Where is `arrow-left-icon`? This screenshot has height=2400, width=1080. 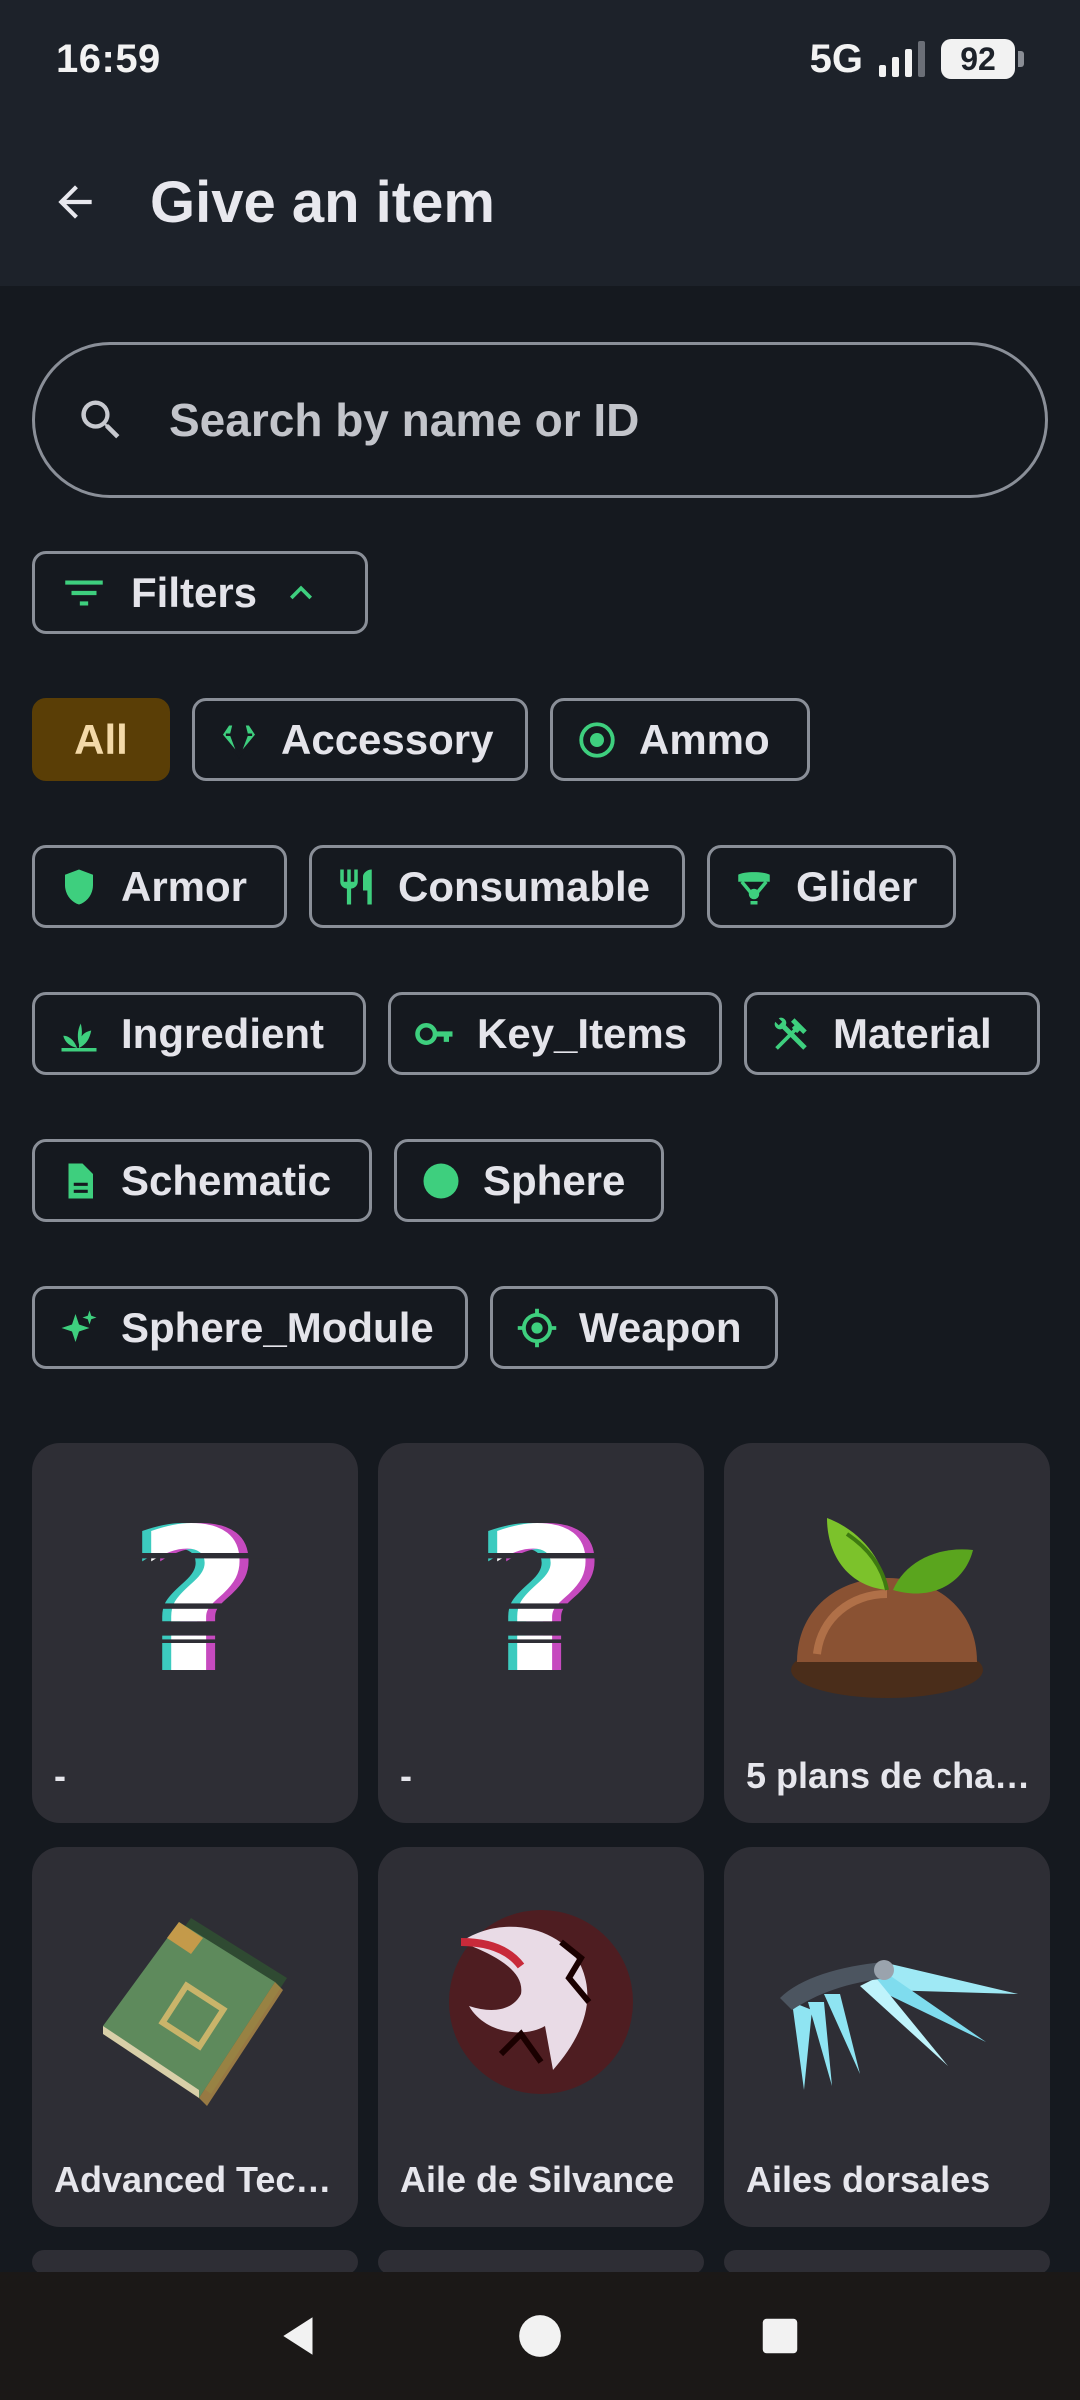 arrow-left-icon is located at coordinates (75, 202).